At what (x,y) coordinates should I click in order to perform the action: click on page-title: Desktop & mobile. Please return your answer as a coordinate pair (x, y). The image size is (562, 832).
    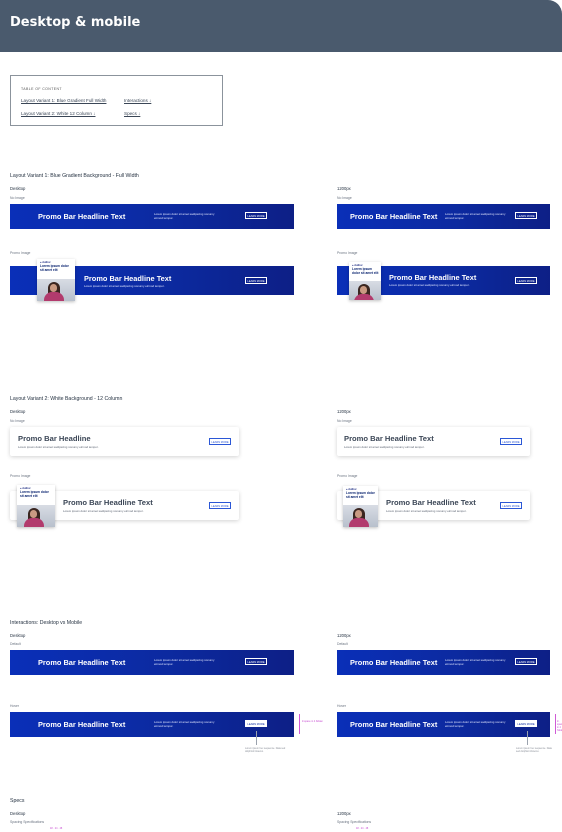
    Looking at the image, I should click on (75, 22).